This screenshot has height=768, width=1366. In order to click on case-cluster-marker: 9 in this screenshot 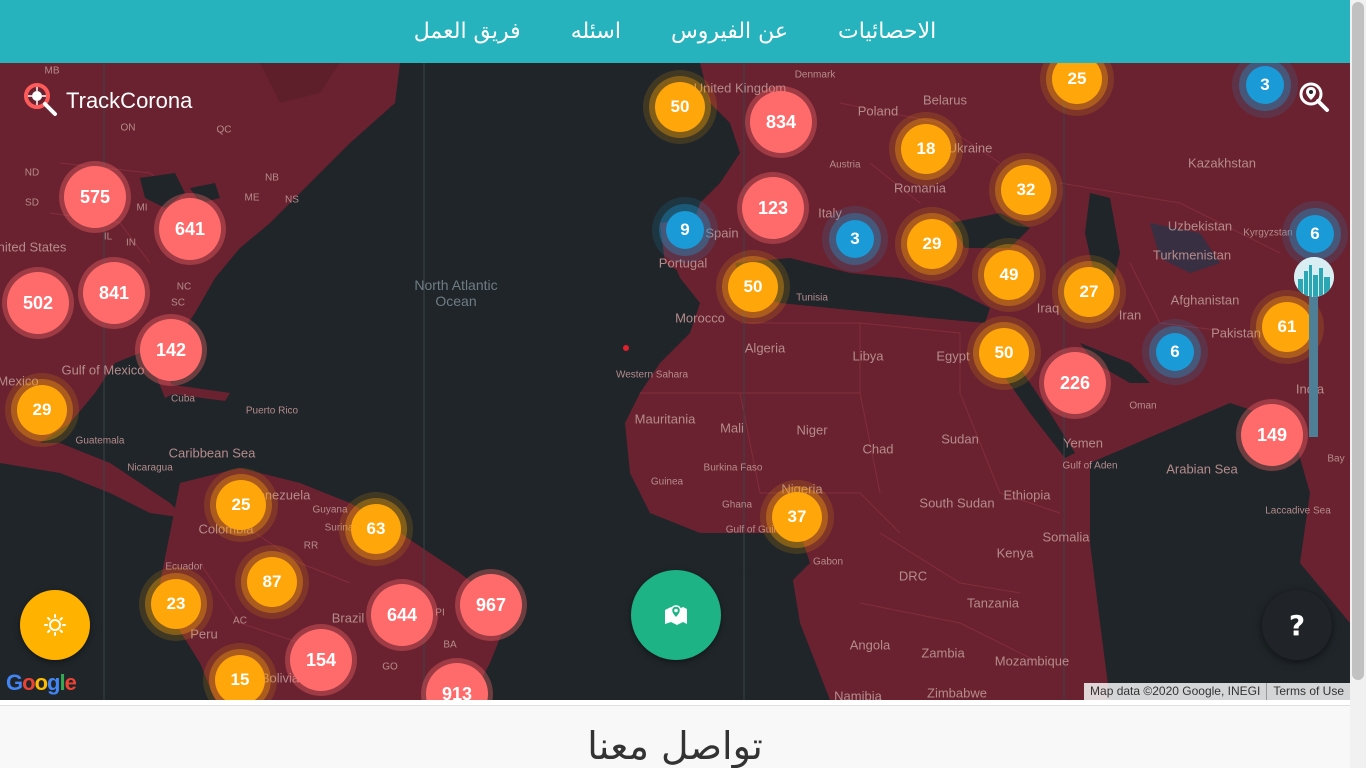, I will do `click(685, 230)`.